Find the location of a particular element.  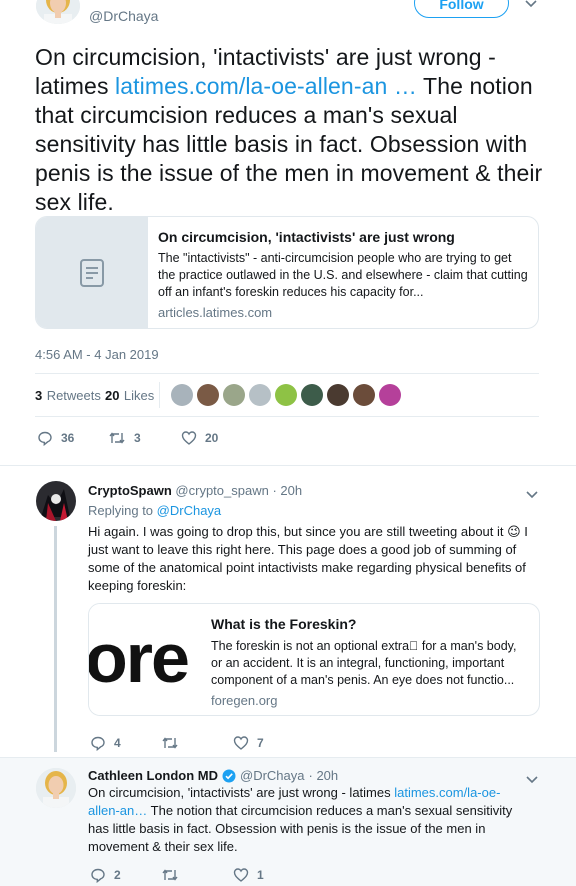

likers-divider is located at coordinates (159, 395).